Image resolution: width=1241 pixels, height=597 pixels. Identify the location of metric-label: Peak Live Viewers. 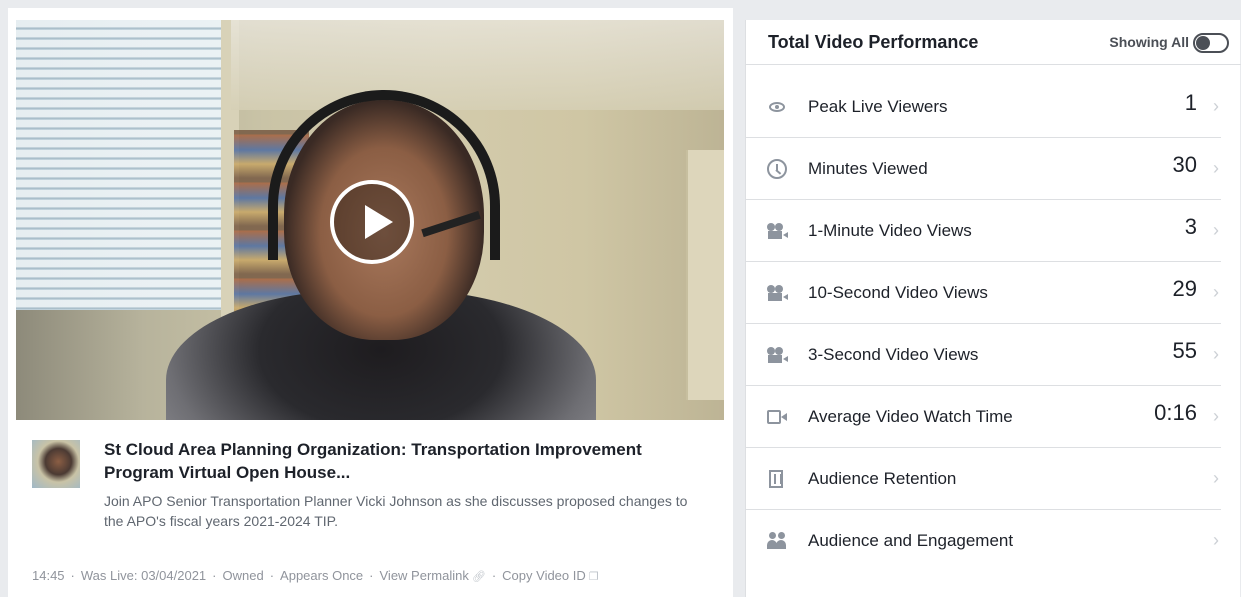
(878, 106).